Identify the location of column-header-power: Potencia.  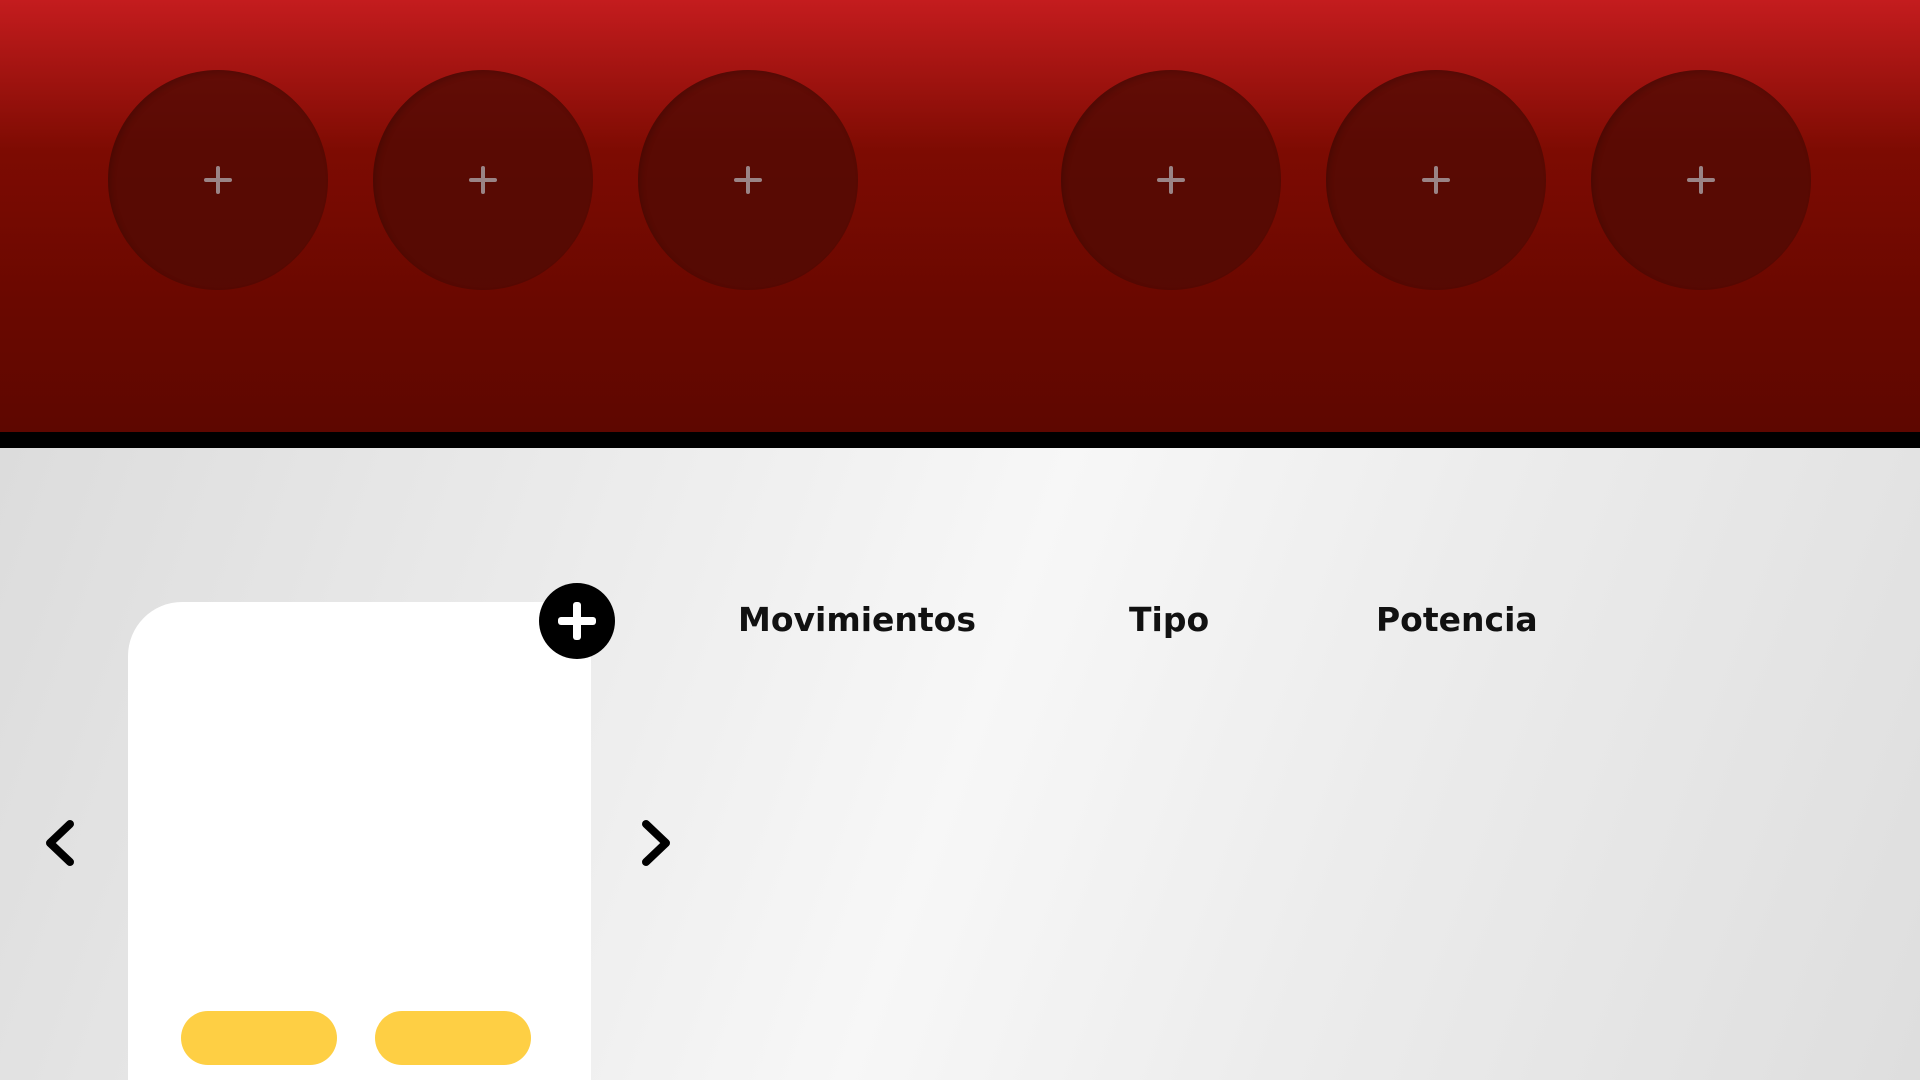
(1457, 619).